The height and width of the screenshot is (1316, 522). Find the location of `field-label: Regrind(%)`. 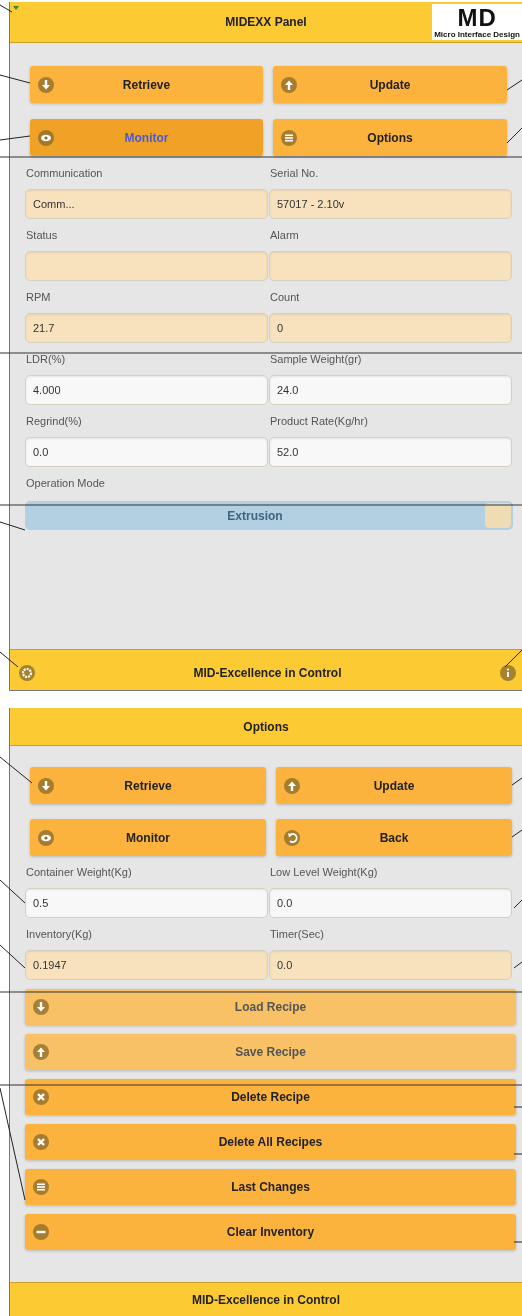

field-label: Regrind(%) is located at coordinates (54, 421).